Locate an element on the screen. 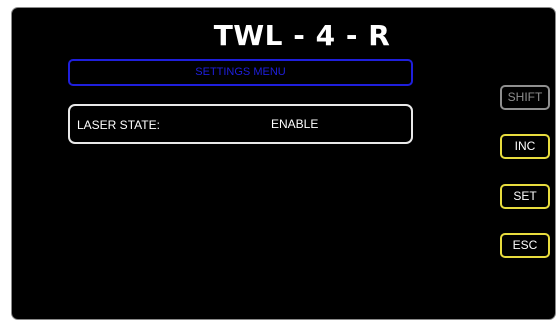 The height and width of the screenshot is (320, 556). setting-value: ENABLE is located at coordinates (295, 124).